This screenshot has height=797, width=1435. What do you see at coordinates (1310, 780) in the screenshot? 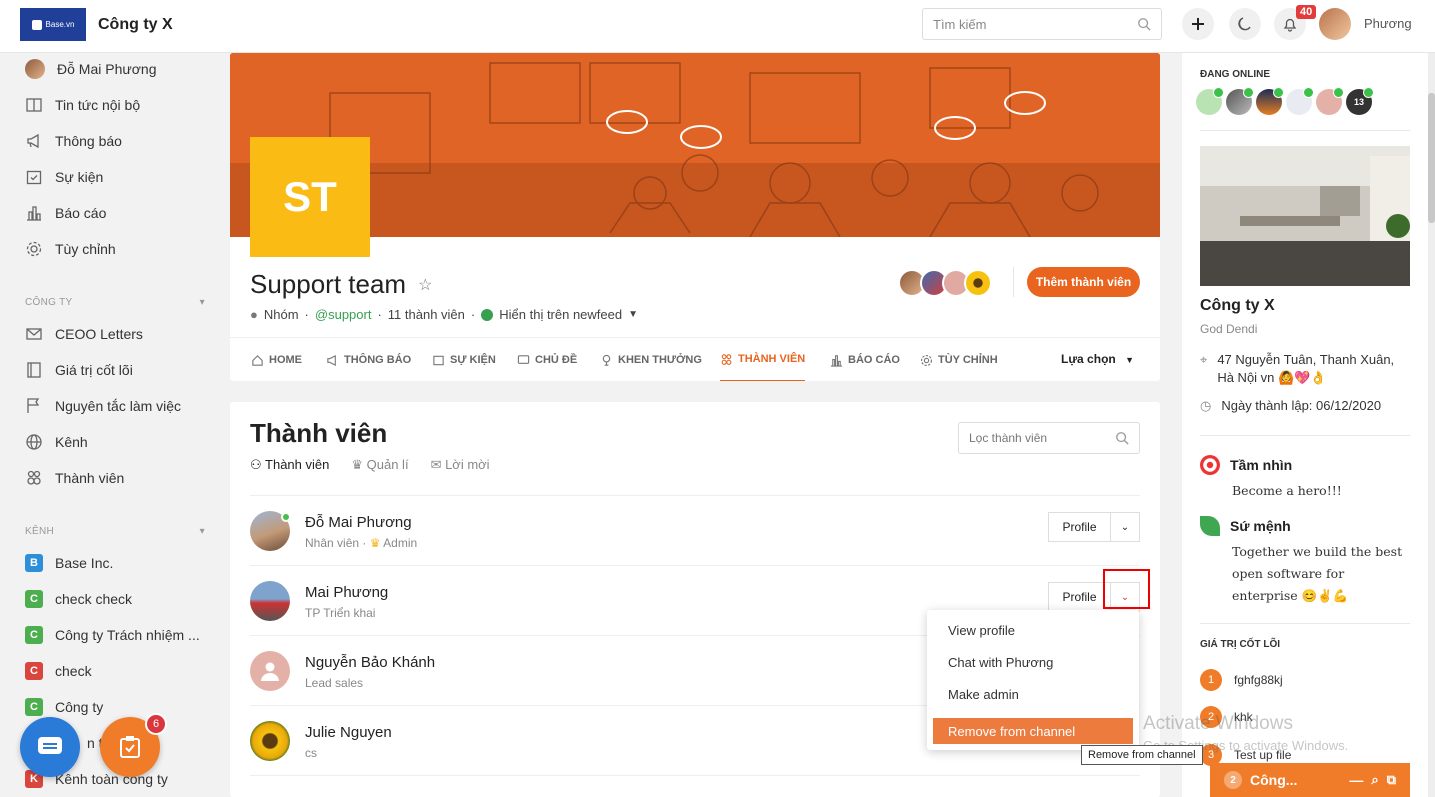
I see `chat-minibar: 2 Công... — ⌕ ⧉` at bounding box center [1310, 780].